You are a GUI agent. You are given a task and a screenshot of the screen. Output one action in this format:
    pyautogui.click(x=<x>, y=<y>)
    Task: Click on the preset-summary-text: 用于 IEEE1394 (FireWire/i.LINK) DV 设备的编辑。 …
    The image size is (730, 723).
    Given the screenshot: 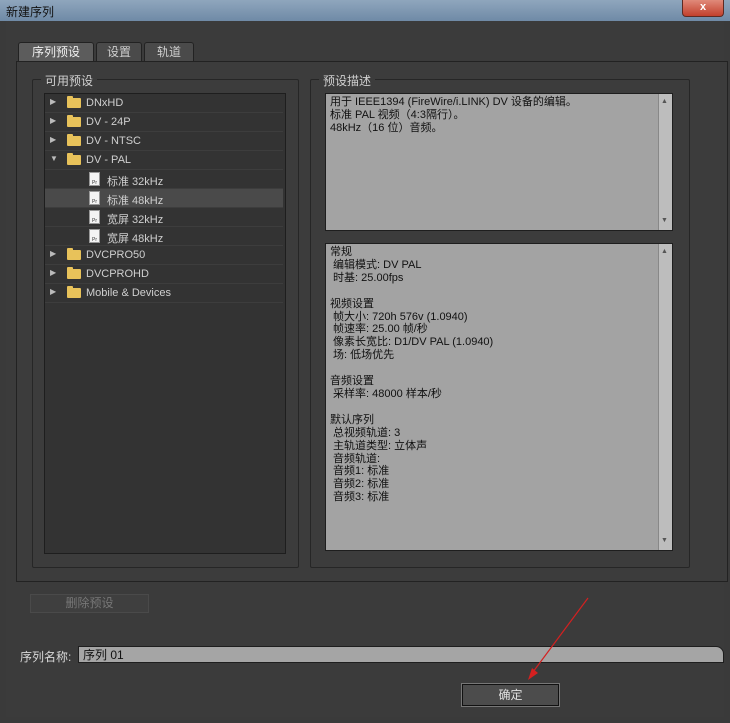 What is the action you would take?
    pyautogui.click(x=453, y=115)
    